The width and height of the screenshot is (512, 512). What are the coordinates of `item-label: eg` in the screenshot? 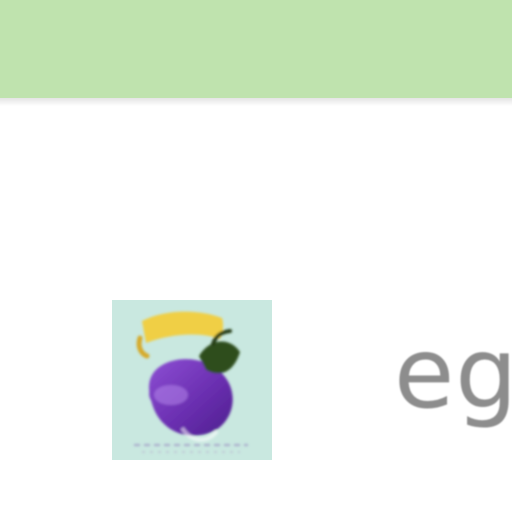 It's located at (453, 374).